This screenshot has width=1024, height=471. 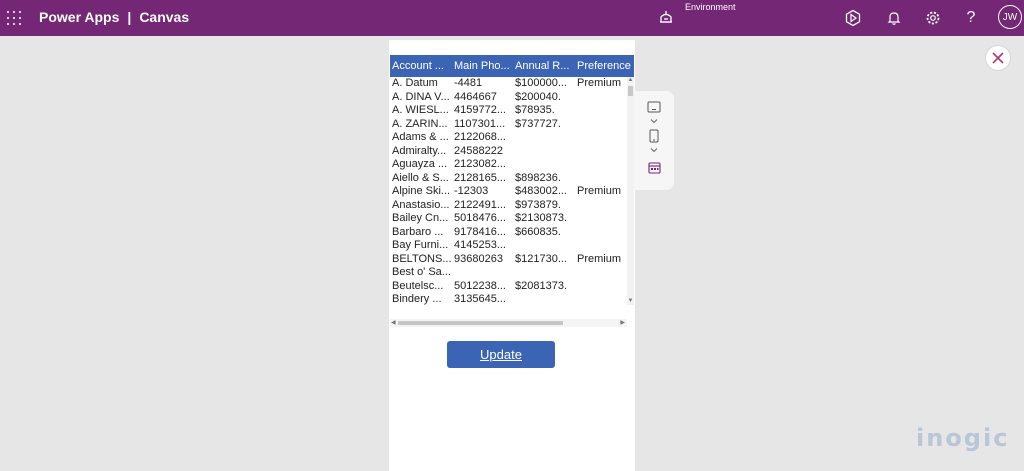 I want to click on table-row: Beutelsc... 5012238... $2081373., so click(x=512, y=287).